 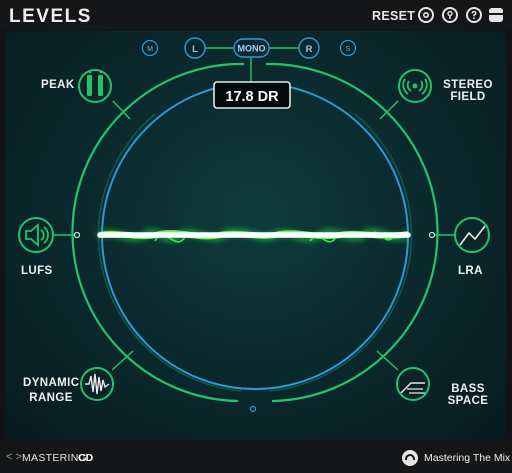 I want to click on peak-meter-icon, so click(x=95, y=83).